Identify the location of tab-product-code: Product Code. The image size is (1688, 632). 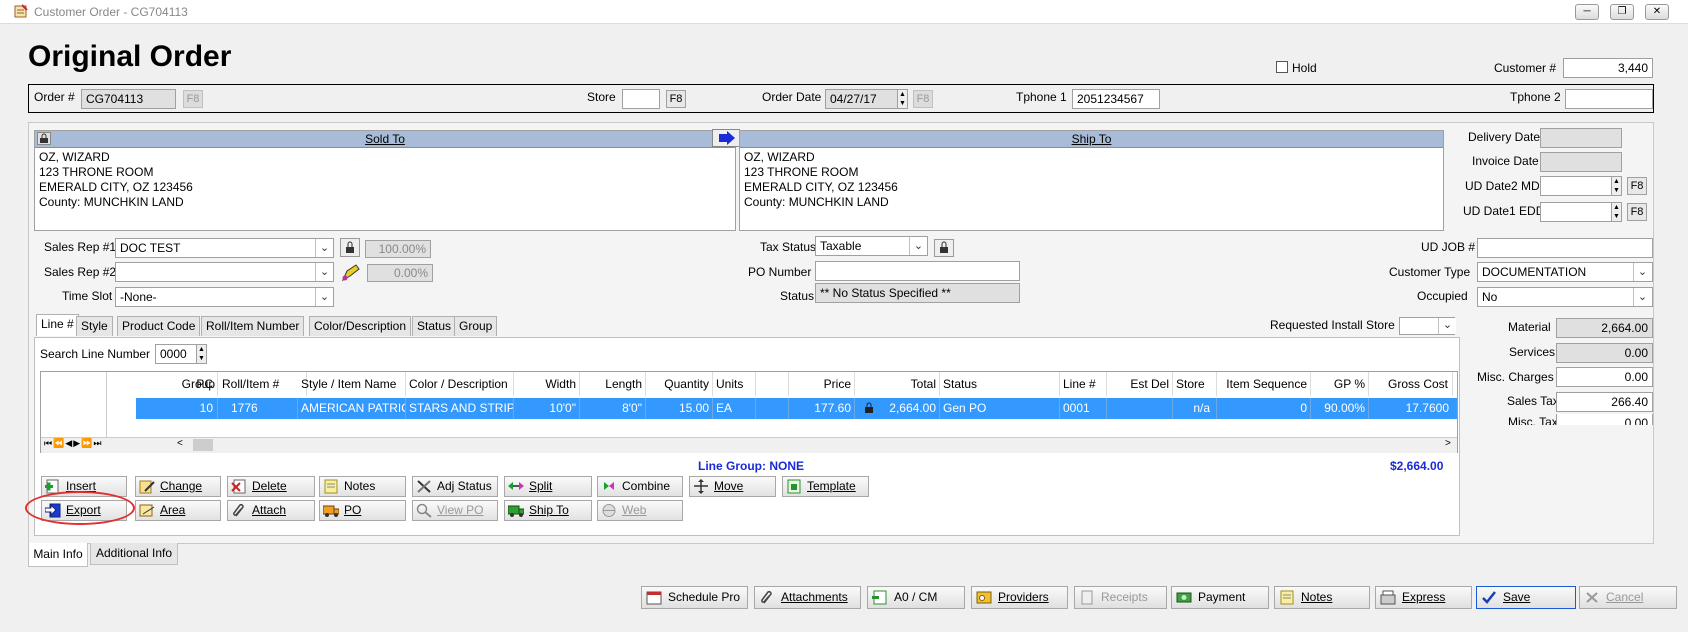
(159, 326).